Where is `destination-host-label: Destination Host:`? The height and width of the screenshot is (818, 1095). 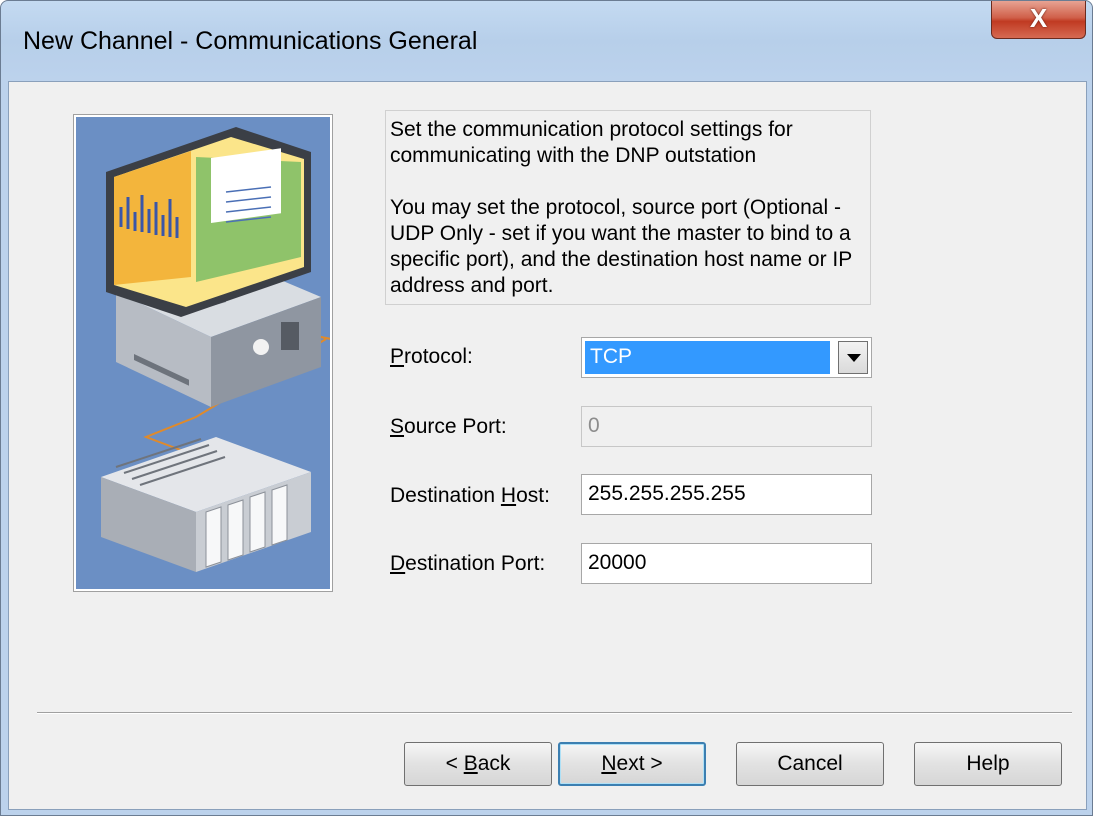
destination-host-label: Destination Host: is located at coordinates (470, 495).